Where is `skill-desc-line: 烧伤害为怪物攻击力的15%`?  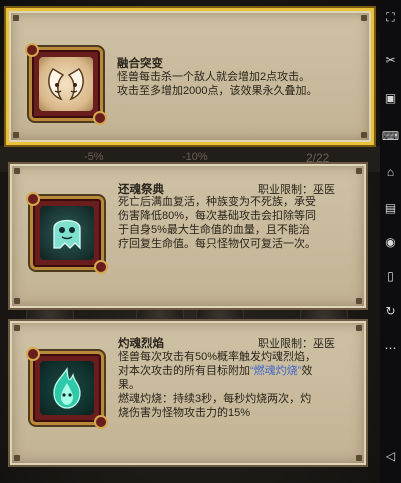
skill-desc-line: 烧伤害为怪物攻击力的15% is located at coordinates (184, 413).